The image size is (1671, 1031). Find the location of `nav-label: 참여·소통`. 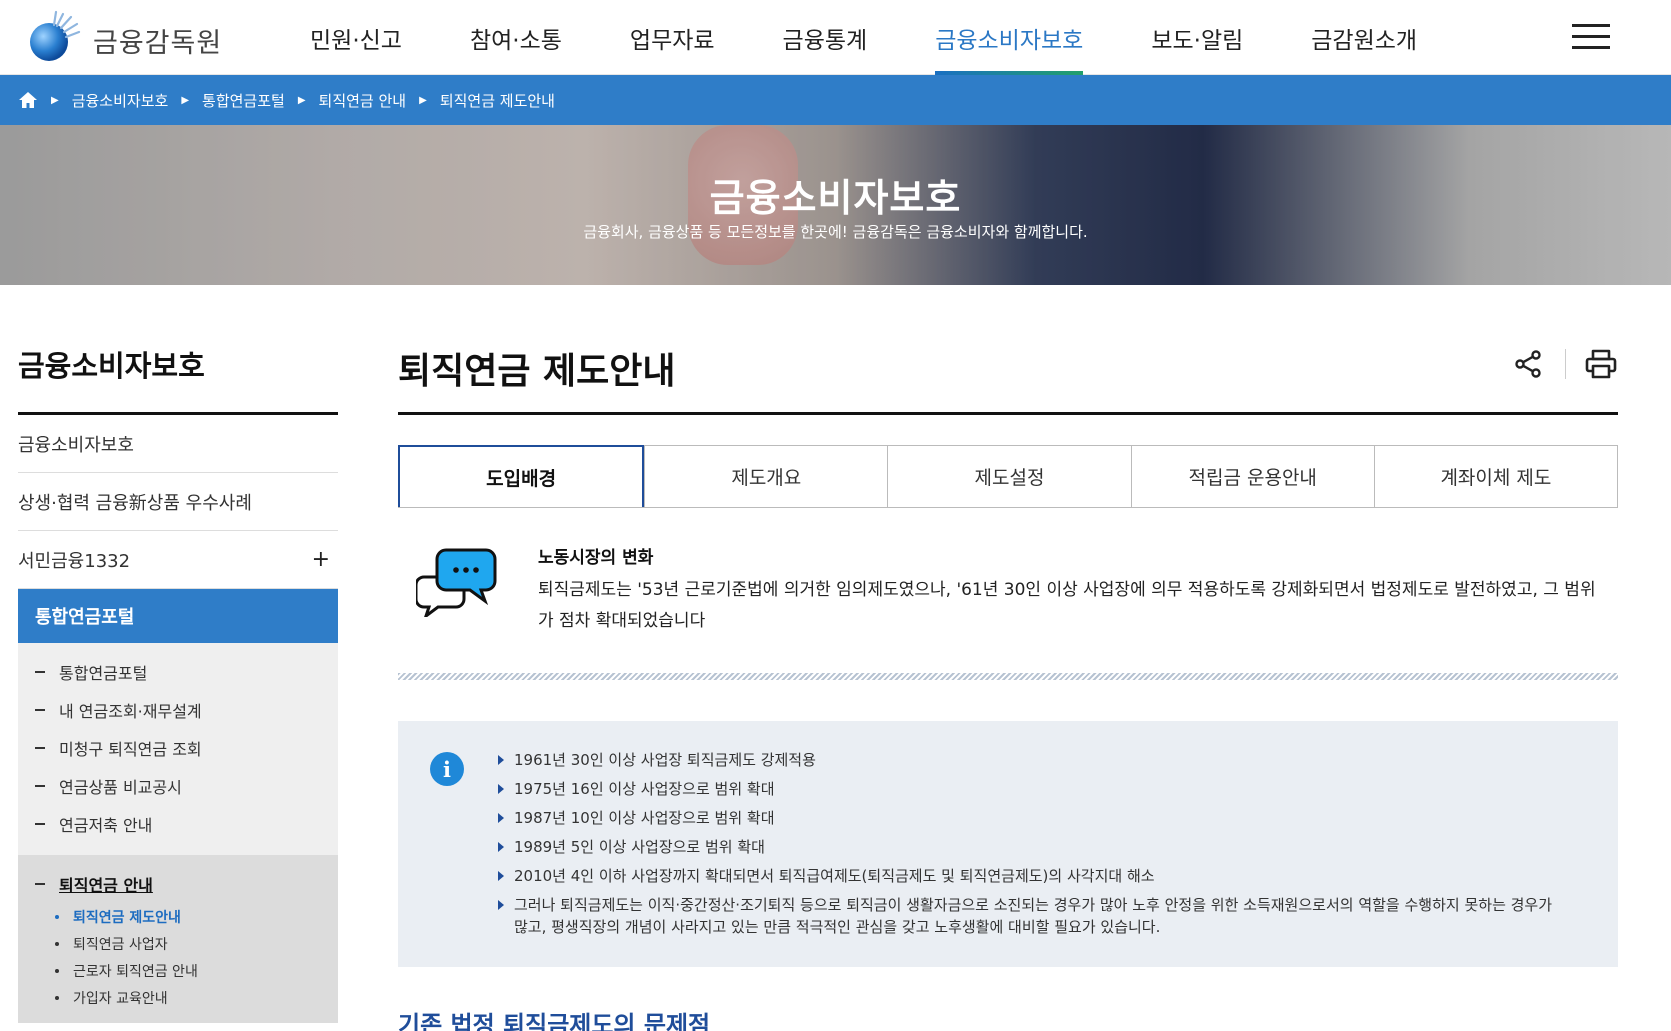

nav-label: 참여·소통 is located at coordinates (515, 40).